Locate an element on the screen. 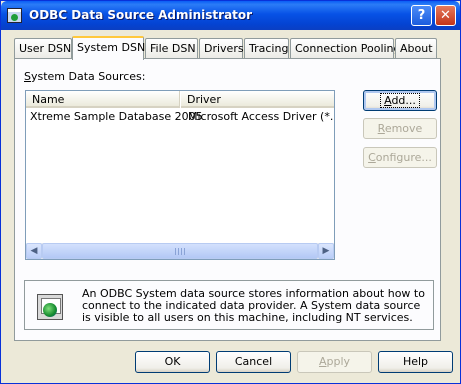 The height and width of the screenshot is (384, 461). cancel-button: Cancel is located at coordinates (253, 362).